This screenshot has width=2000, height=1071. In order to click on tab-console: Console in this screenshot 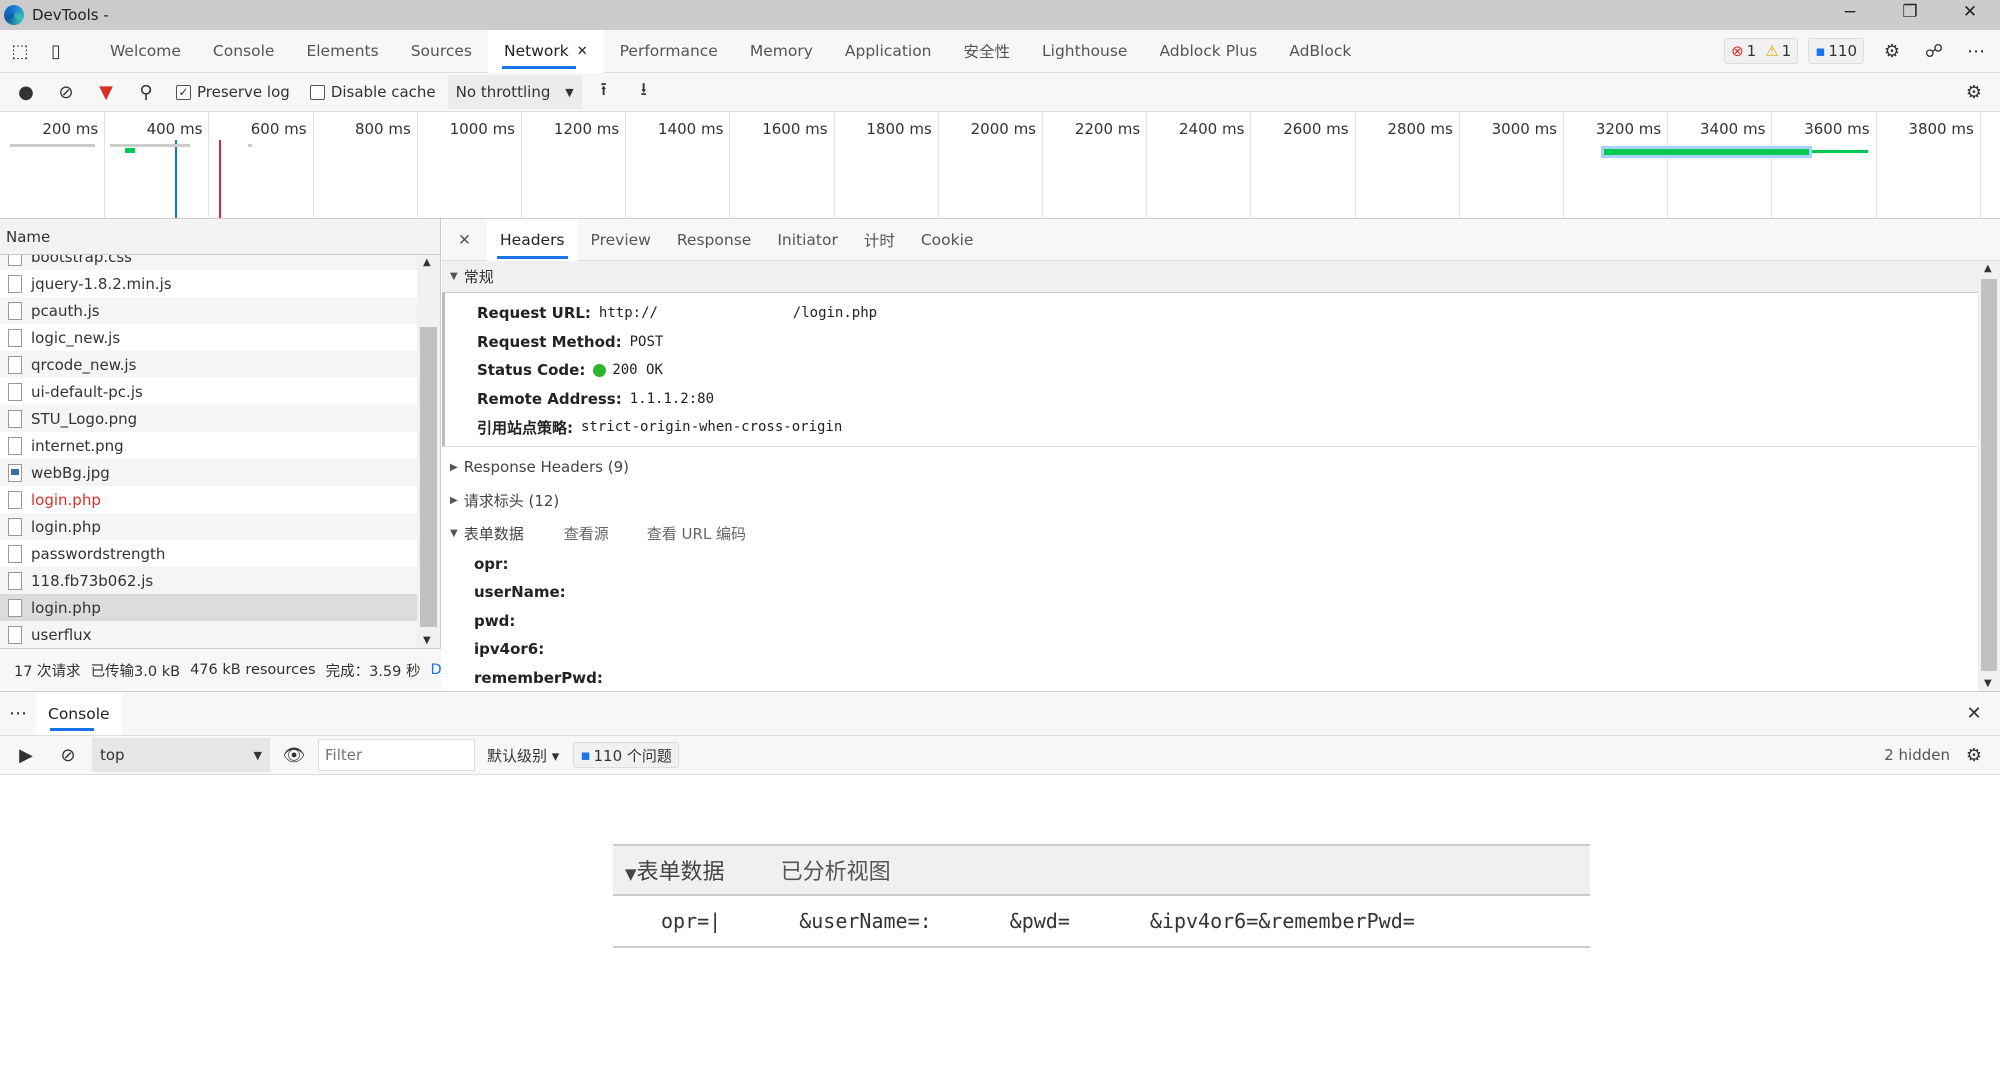, I will do `click(244, 51)`.